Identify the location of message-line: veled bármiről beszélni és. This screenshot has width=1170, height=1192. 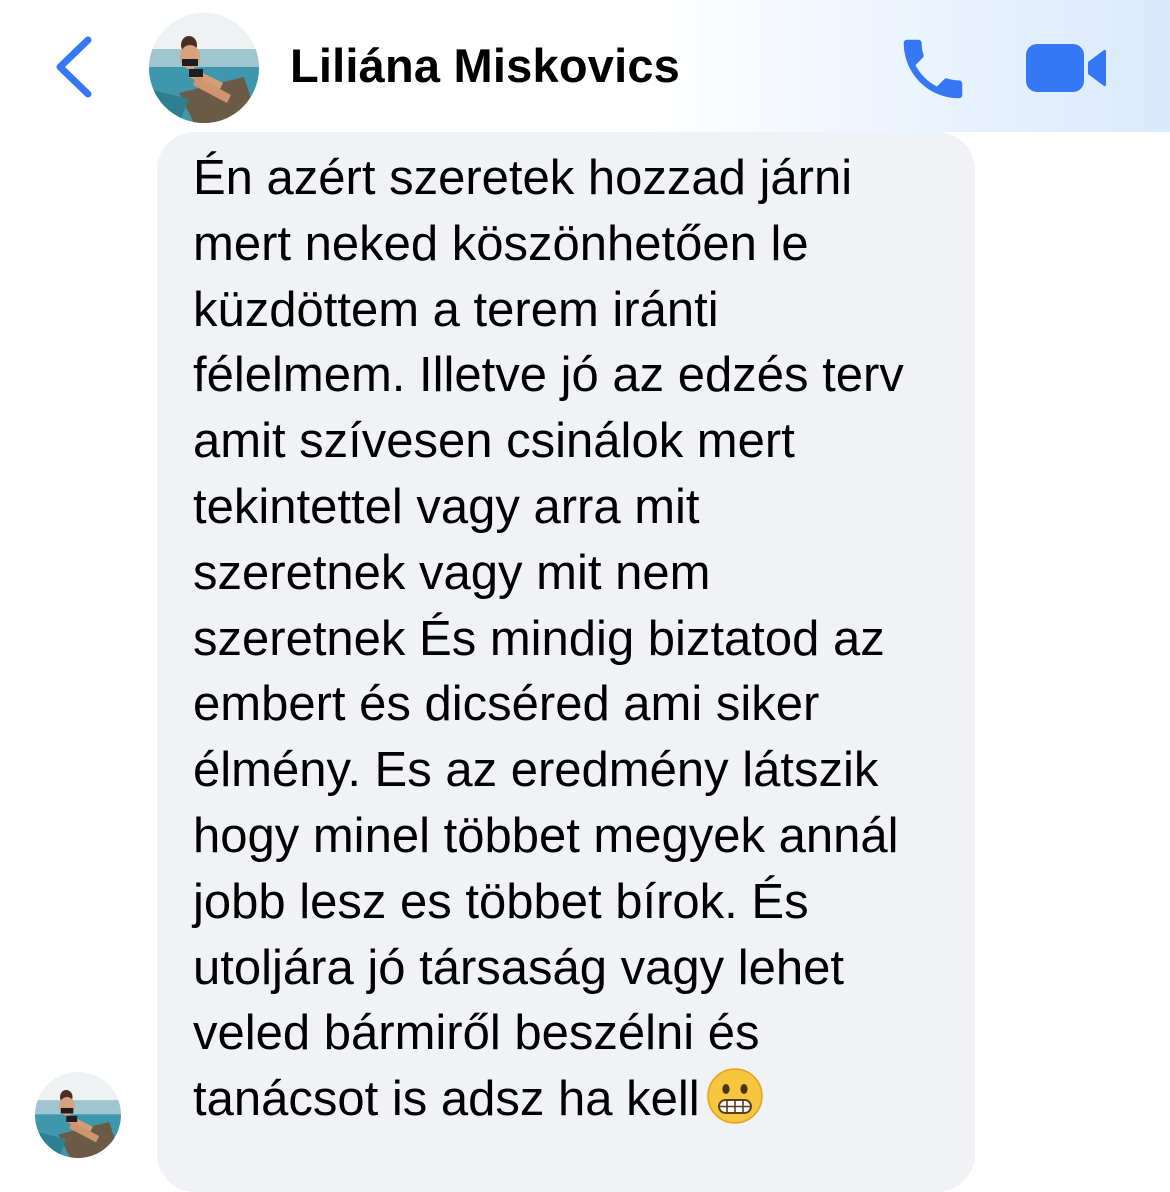
(476, 1033).